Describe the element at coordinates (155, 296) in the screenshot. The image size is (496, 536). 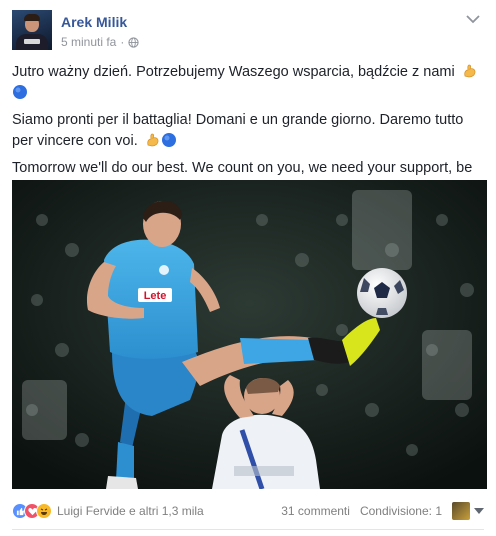
I see `shirt-sponsor-text: Lete` at that location.